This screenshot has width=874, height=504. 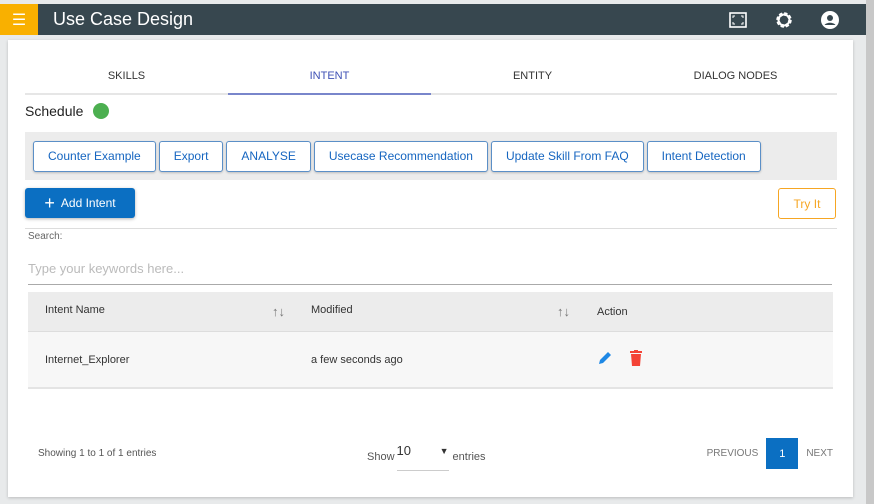 What do you see at coordinates (784, 20) in the screenshot?
I see `gear-icon` at bounding box center [784, 20].